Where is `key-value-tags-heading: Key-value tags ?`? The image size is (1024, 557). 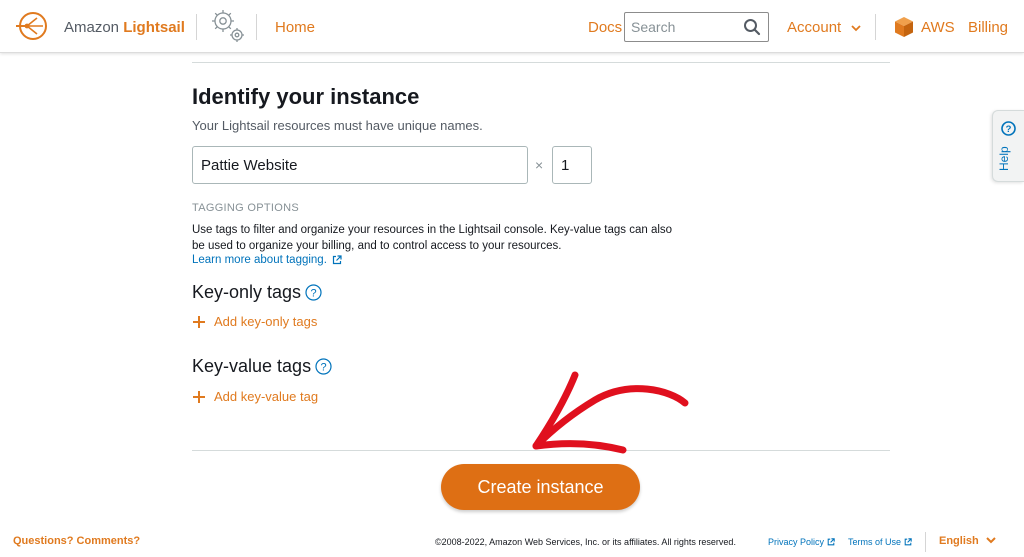
key-value-tags-heading: Key-value tags ? is located at coordinates (262, 366).